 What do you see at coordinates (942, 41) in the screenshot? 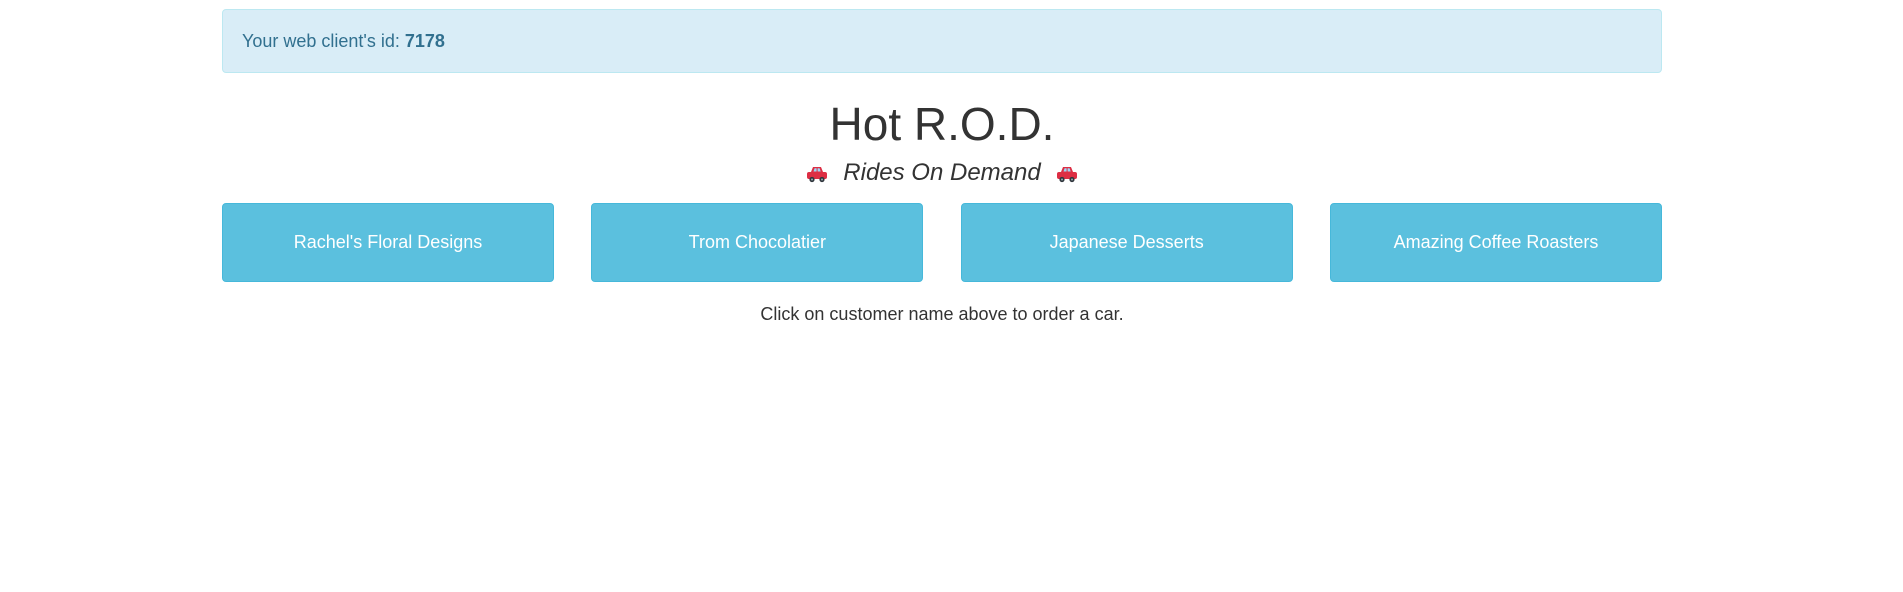
I see `client-id-alert: Your web client's id: 7178` at bounding box center [942, 41].